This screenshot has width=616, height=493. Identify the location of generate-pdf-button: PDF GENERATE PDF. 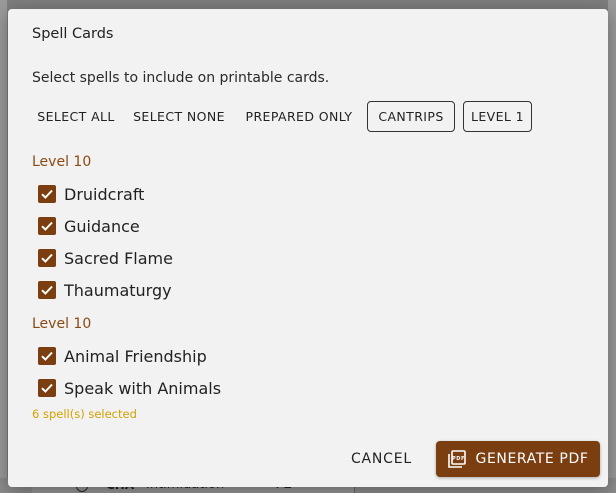
(518, 459).